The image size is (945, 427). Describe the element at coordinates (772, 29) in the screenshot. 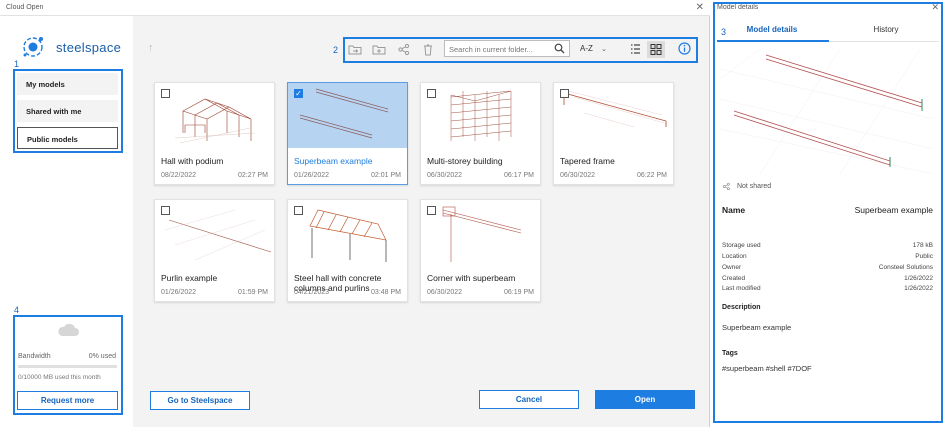

I see `tab-model-details: Model details` at that location.